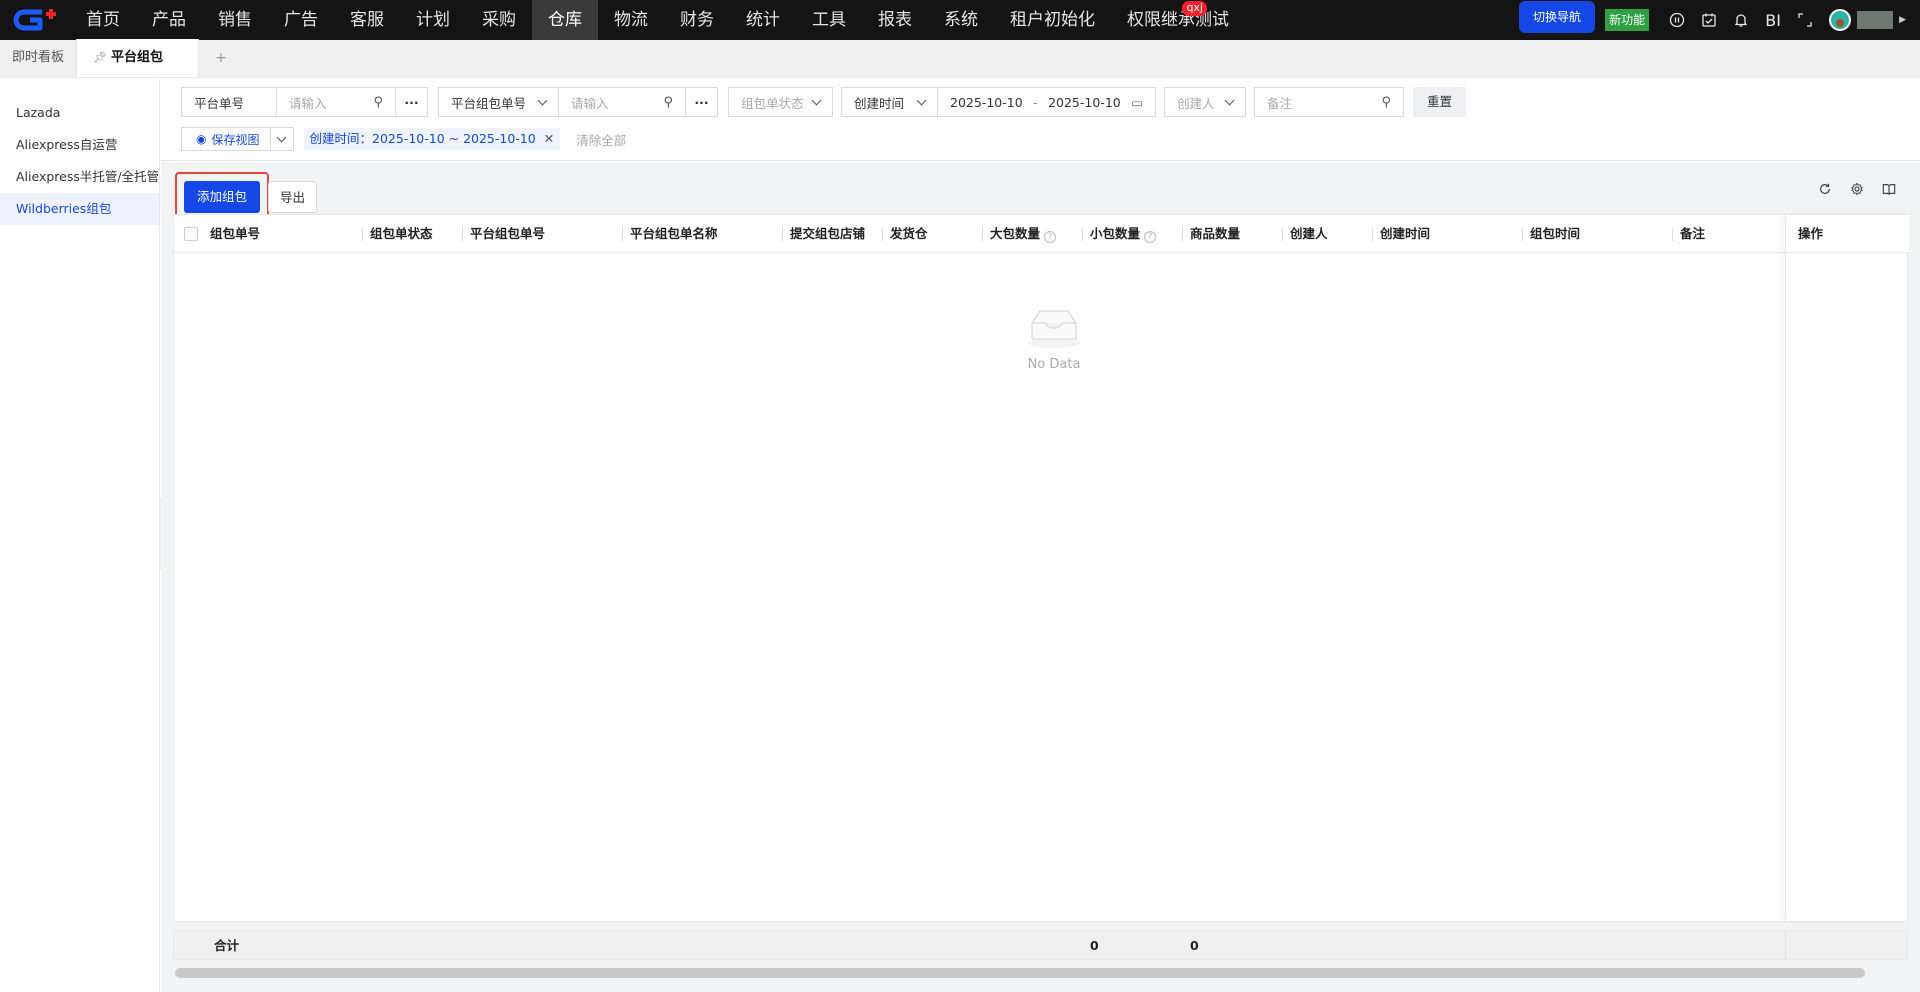 This screenshot has height=992, width=1920. What do you see at coordinates (1280, 103) in the screenshot?
I see `remark-placeholder: 备注` at bounding box center [1280, 103].